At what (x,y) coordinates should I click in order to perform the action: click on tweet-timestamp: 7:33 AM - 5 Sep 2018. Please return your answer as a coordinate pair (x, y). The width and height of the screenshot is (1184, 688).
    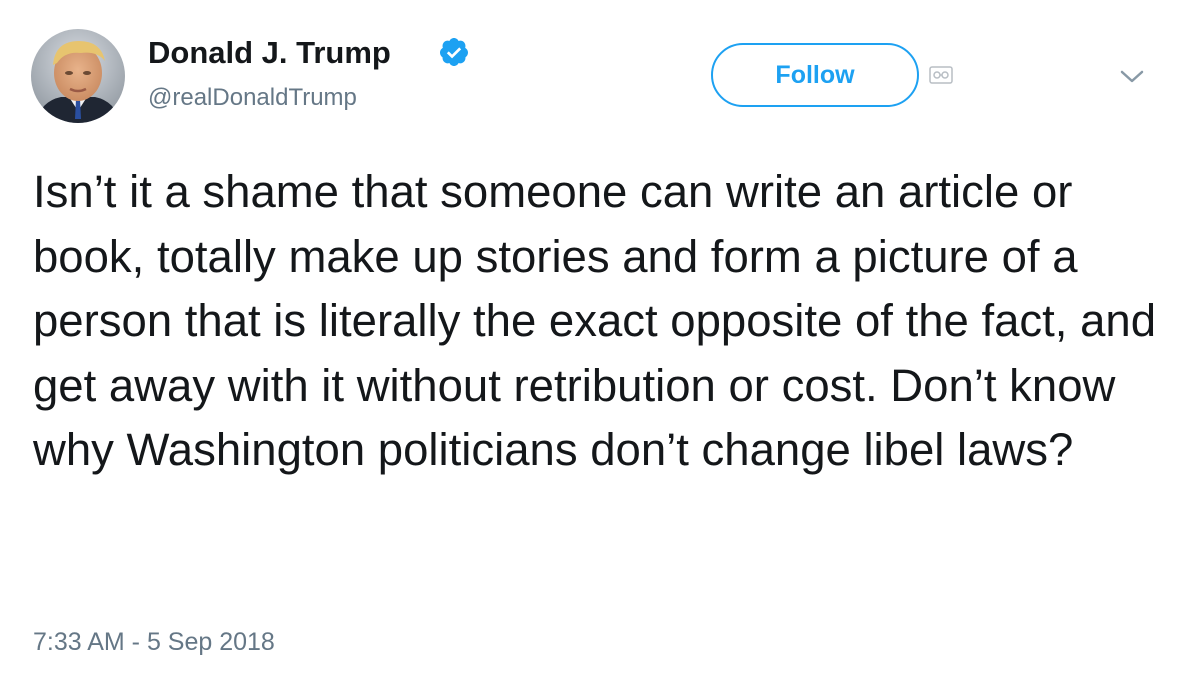
    Looking at the image, I should click on (154, 642).